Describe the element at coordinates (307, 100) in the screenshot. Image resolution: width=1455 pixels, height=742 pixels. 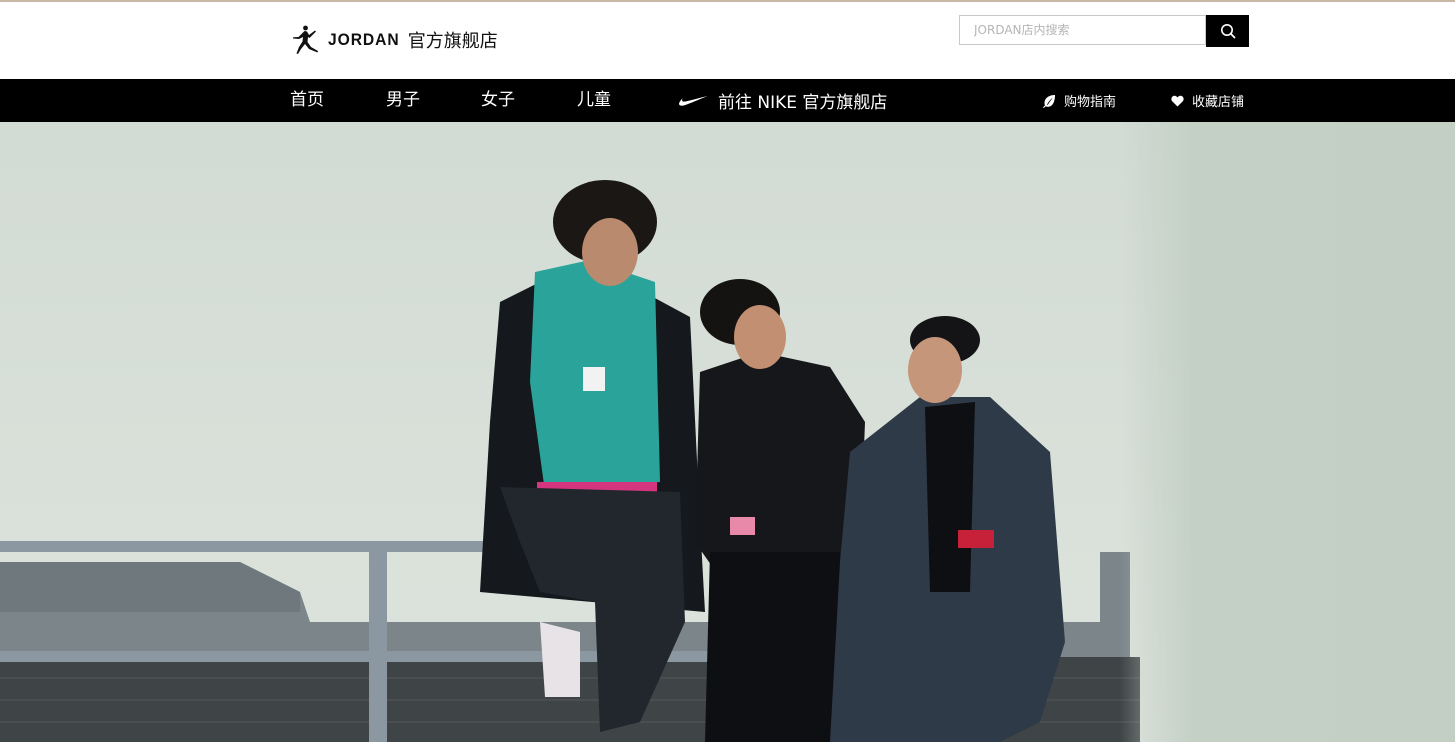
I see `nav-item-home: 首页` at that location.